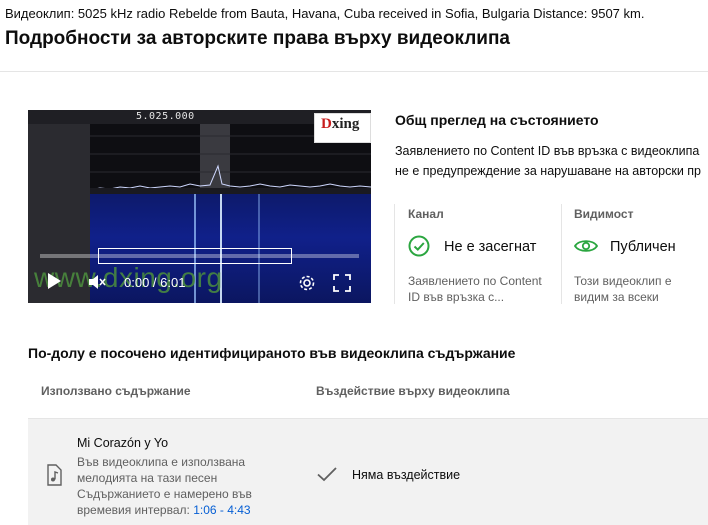 This screenshot has height=525, width=708. Describe the element at coordinates (342, 285) in the screenshot. I see `fullscreen-icon` at that location.